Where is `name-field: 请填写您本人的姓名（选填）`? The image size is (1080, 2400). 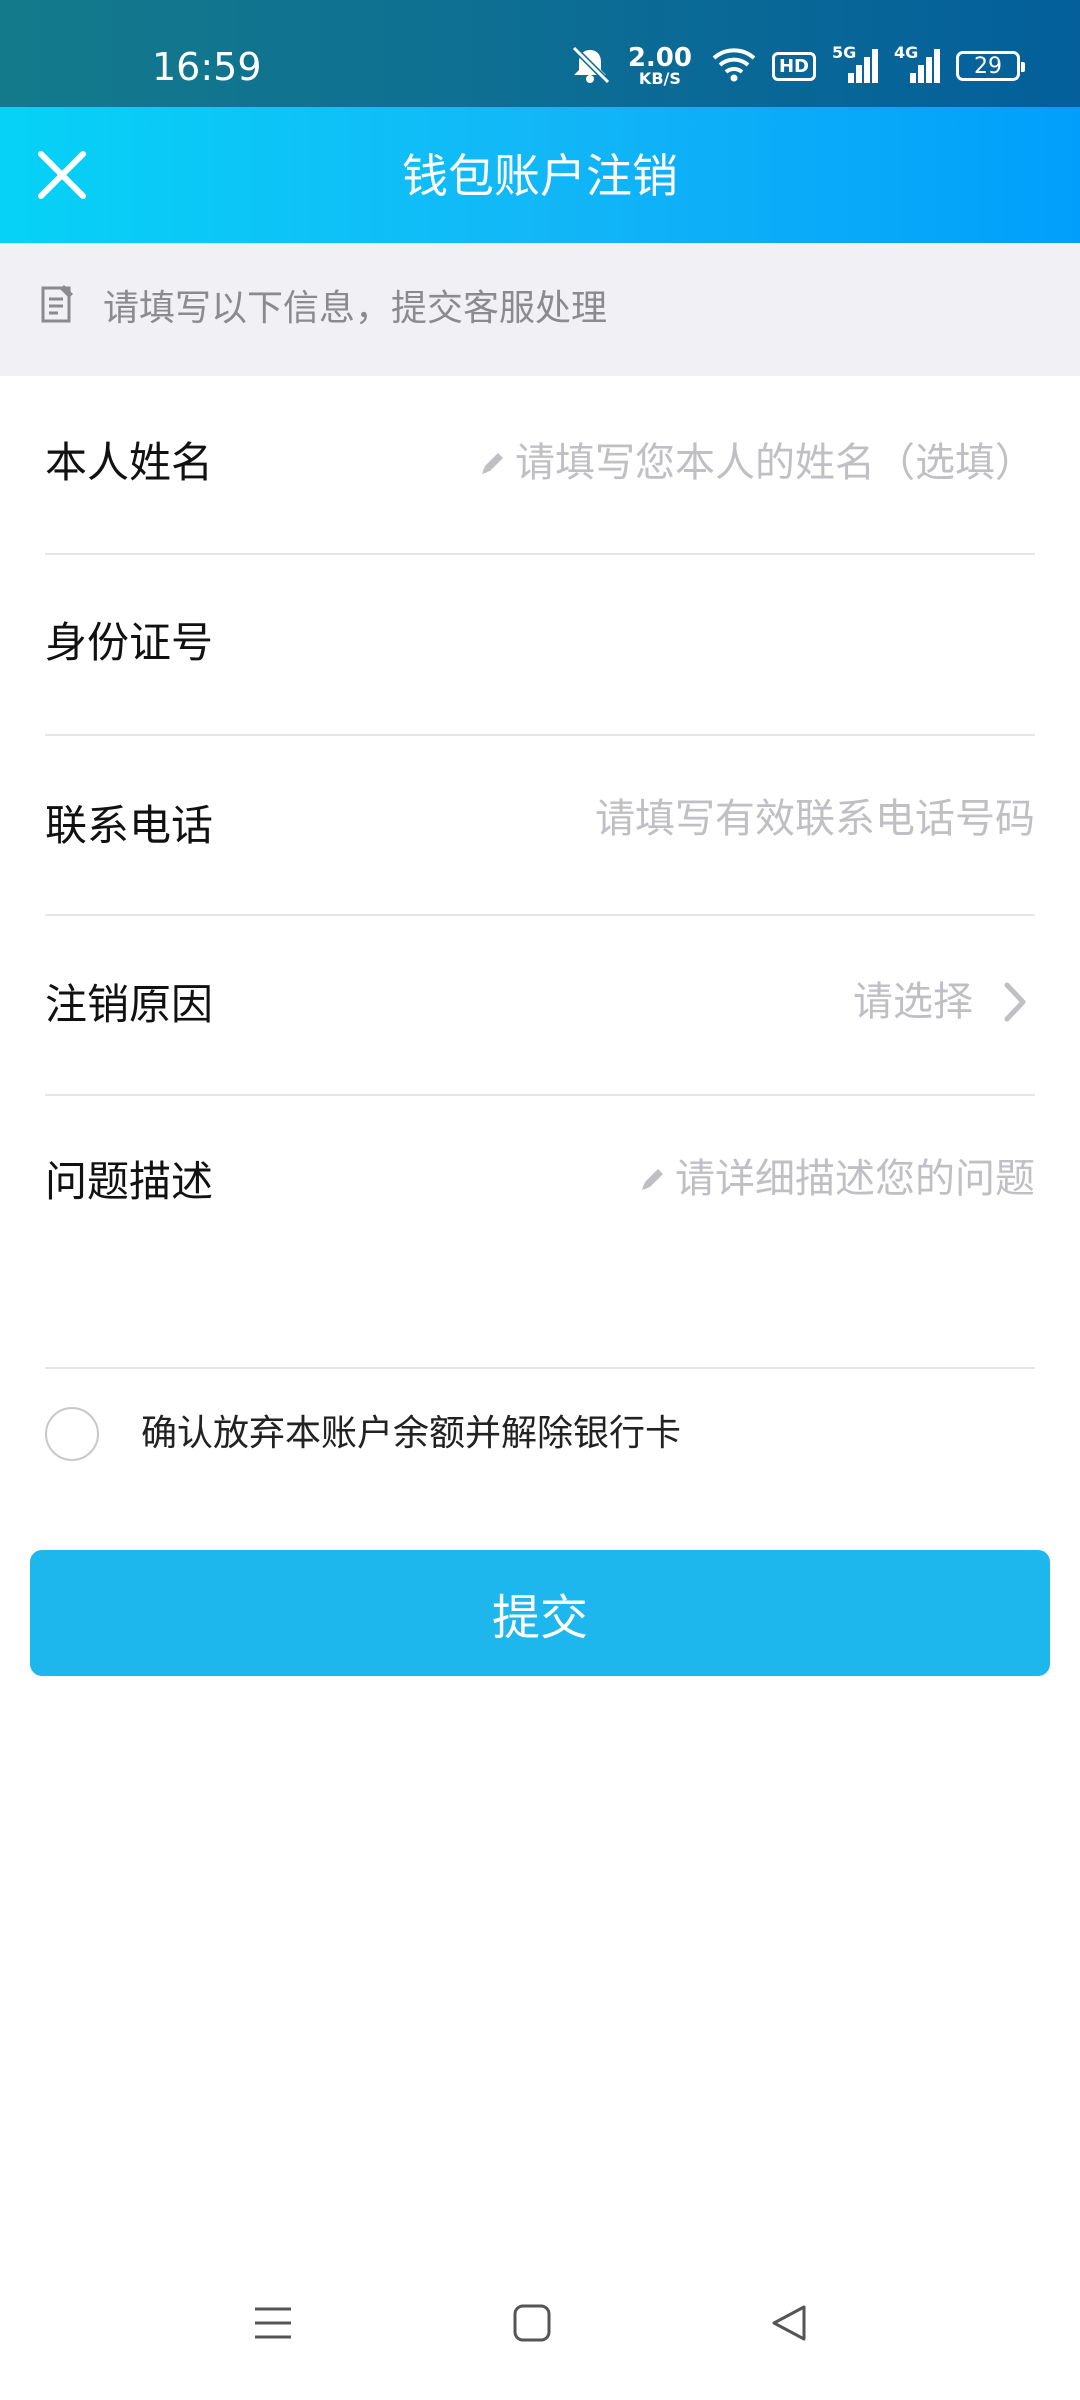
name-field: 请填写您本人的姓名（选填） is located at coordinates (757, 463).